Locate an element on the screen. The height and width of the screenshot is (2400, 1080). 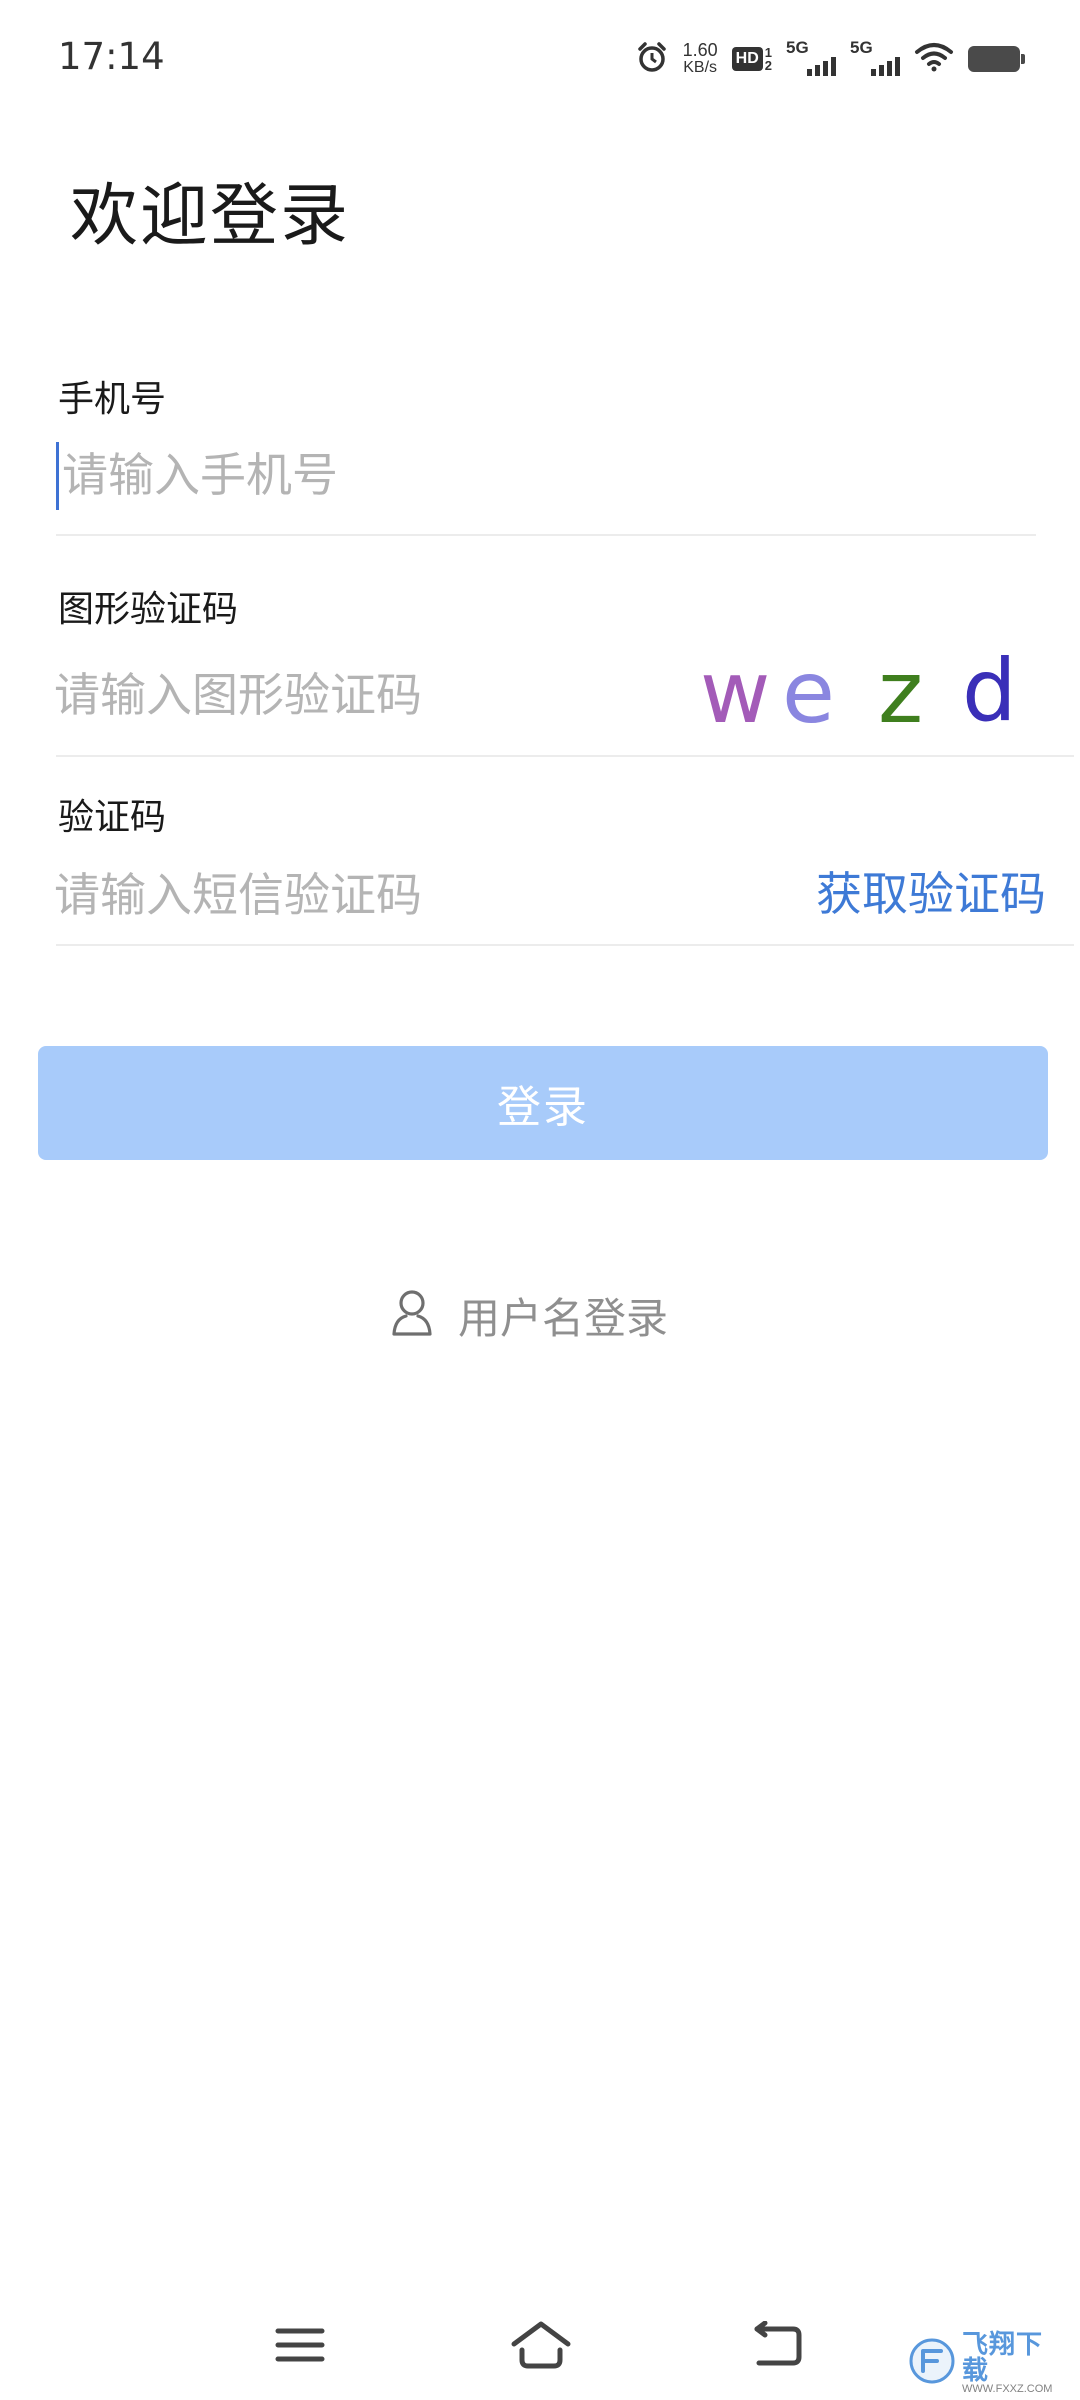
network-speed-value: 1.60 is located at coordinates (700, 50).